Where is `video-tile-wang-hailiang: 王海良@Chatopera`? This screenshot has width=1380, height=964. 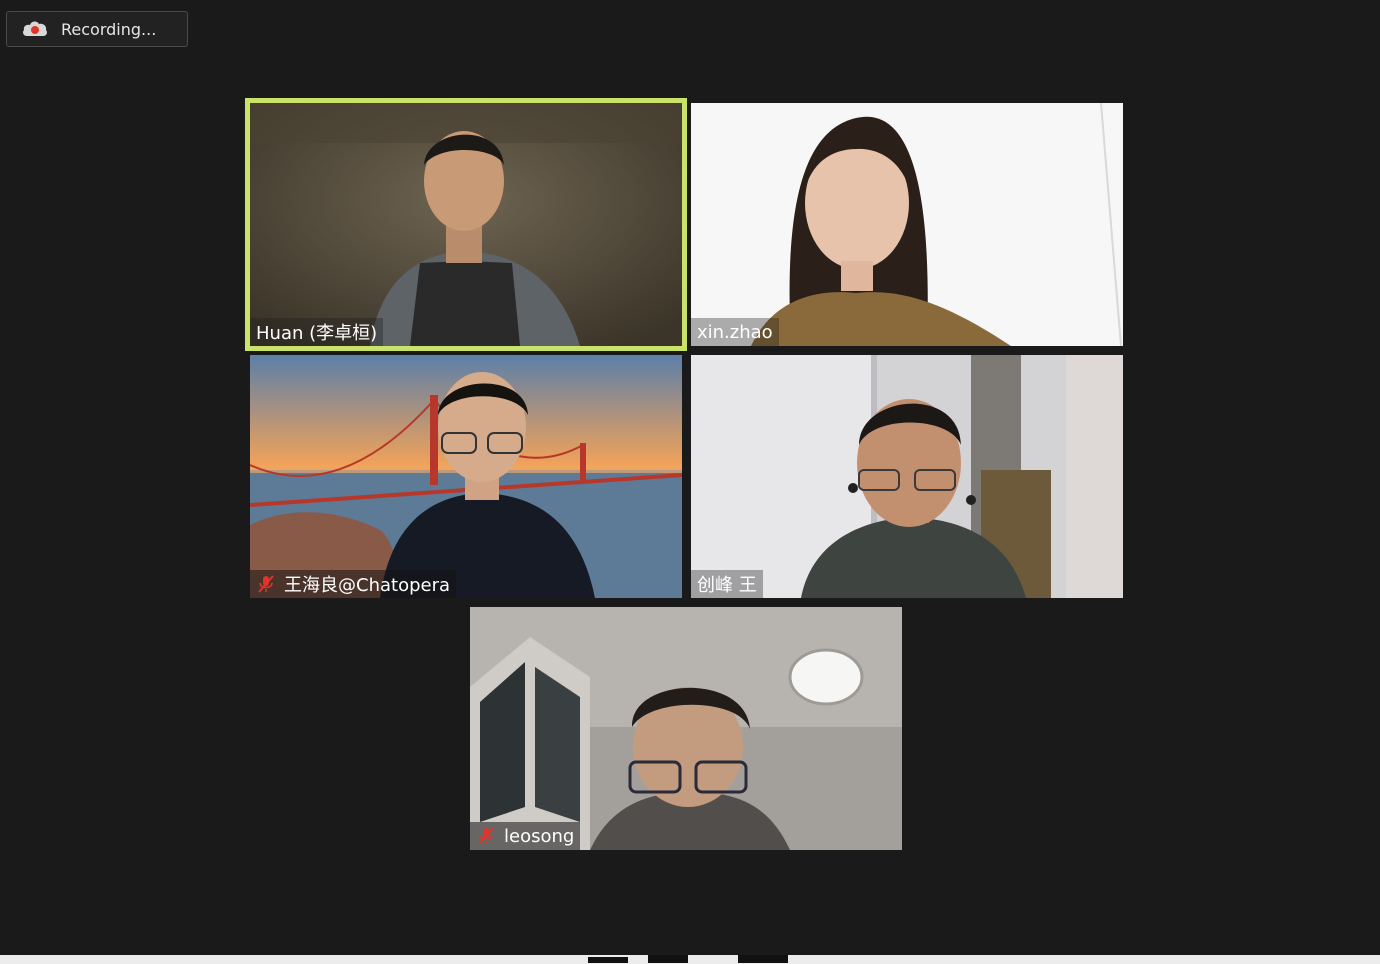 video-tile-wang-hailiang: 王海良@Chatopera is located at coordinates (466, 476).